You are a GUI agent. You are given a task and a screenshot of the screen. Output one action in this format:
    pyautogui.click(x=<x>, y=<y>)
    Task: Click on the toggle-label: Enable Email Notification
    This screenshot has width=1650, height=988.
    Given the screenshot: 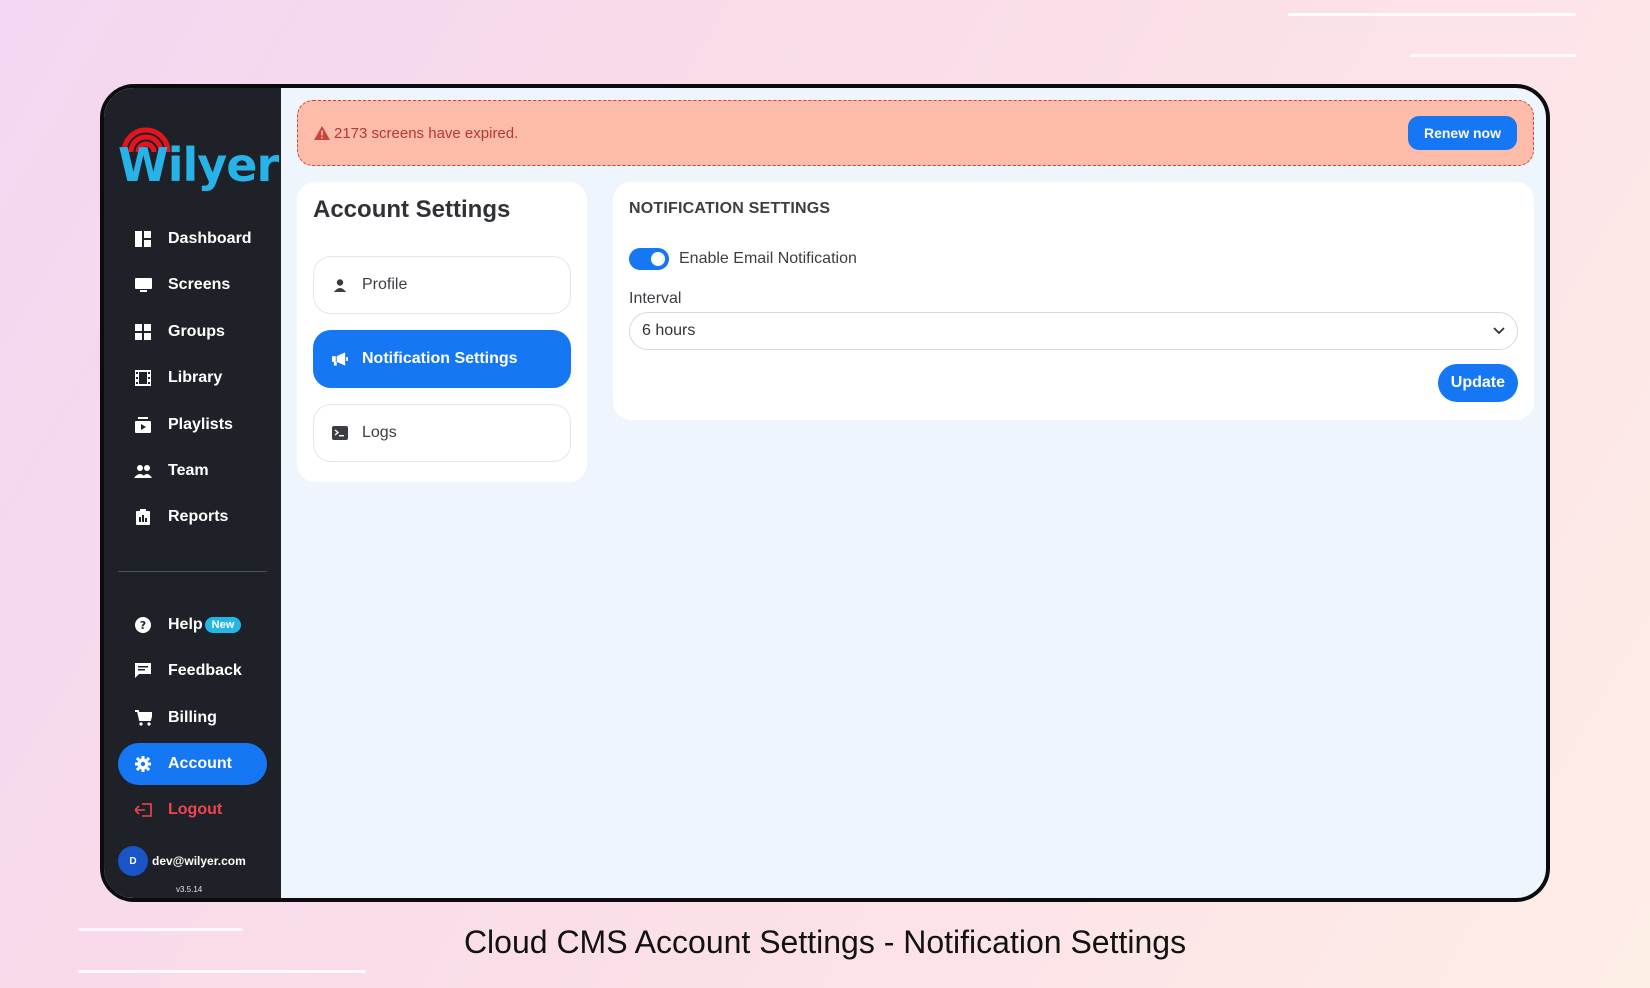 What is the action you would take?
    pyautogui.click(x=768, y=258)
    